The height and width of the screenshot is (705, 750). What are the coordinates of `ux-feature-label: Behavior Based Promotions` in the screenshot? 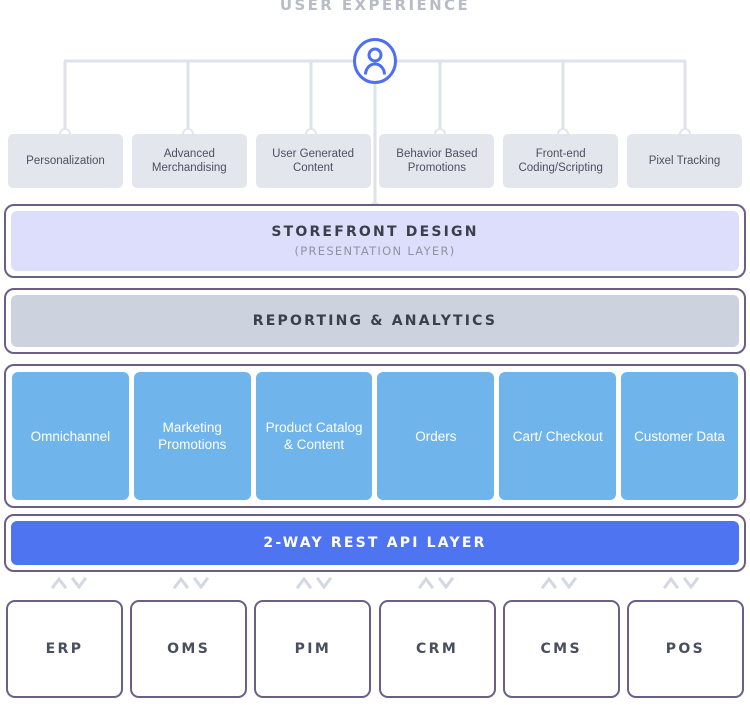 It's located at (437, 161).